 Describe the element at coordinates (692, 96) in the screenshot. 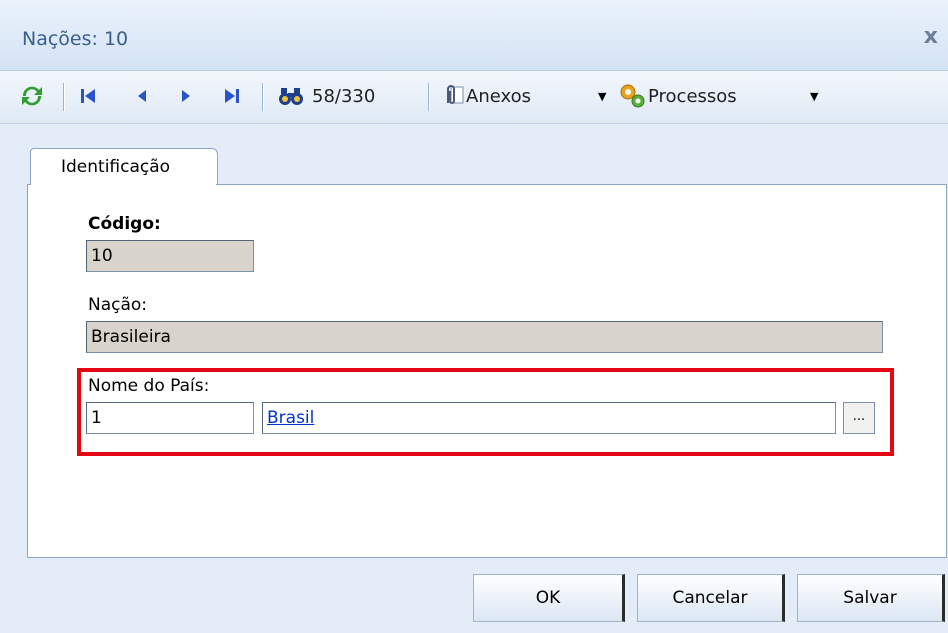

I see `processes-label: Processos` at that location.